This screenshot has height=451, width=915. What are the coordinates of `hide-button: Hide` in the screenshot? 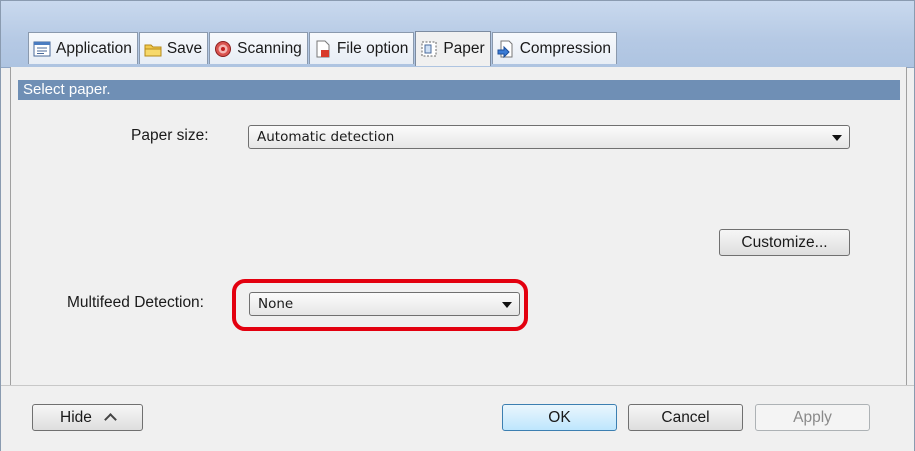 It's located at (87, 417).